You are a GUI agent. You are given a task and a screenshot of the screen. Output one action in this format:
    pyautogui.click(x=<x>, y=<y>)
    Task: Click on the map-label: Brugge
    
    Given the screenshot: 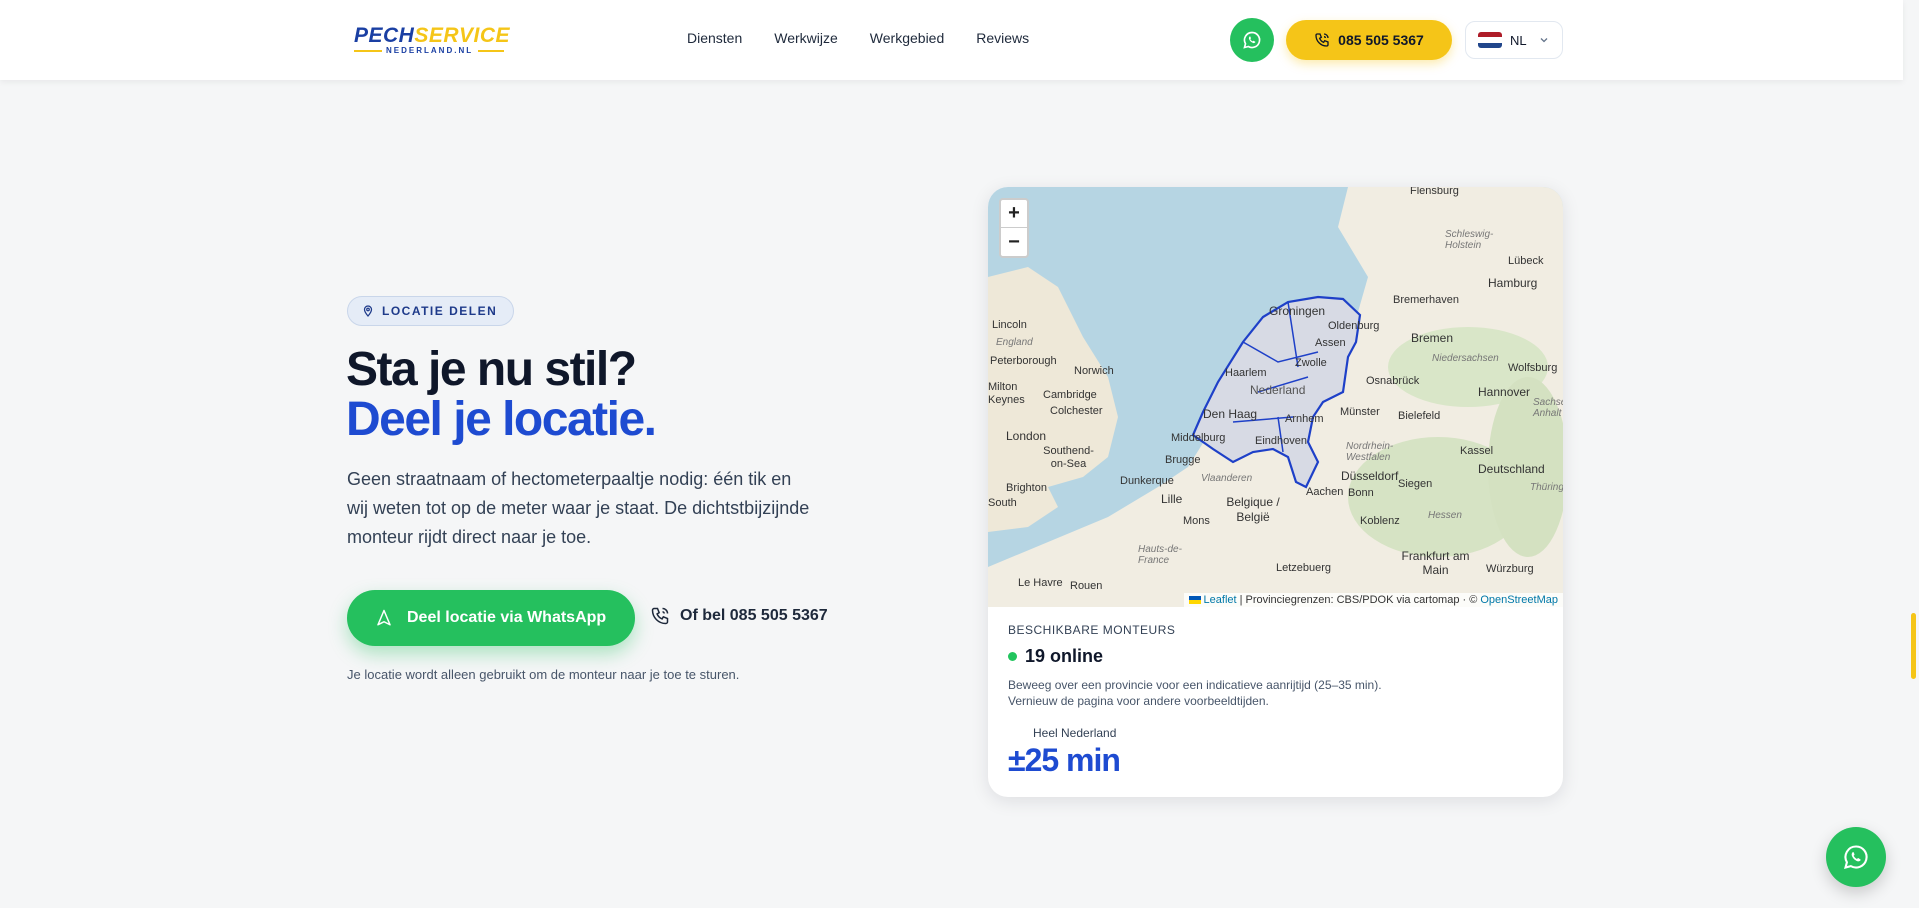 What is the action you would take?
    pyautogui.click(x=1183, y=460)
    